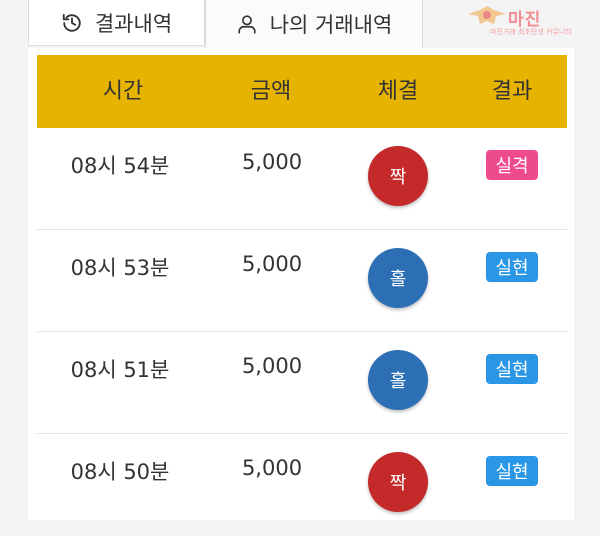 The image size is (600, 536). What do you see at coordinates (72, 23) in the screenshot?
I see `history-icon` at bounding box center [72, 23].